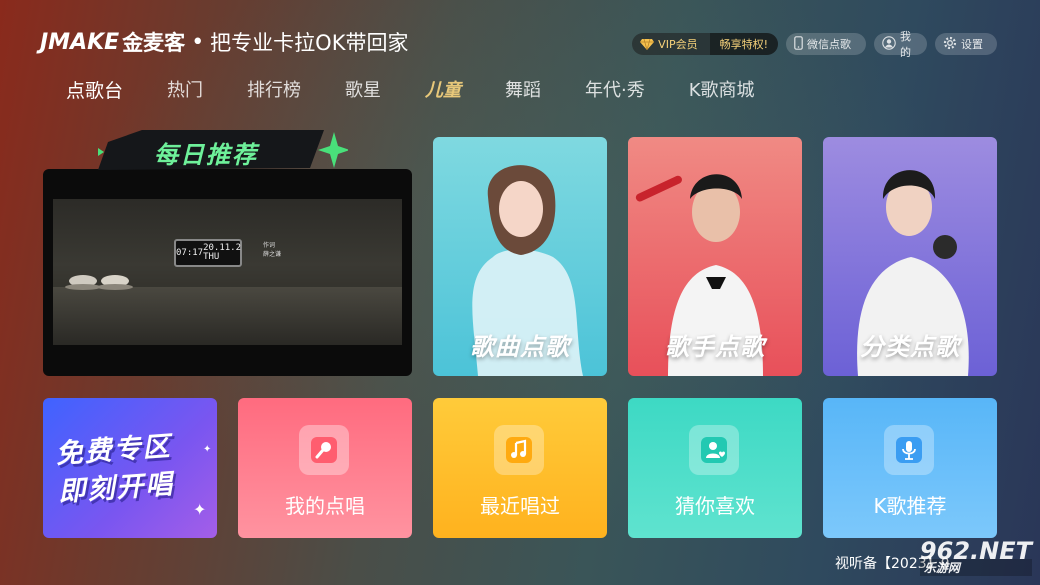 Image resolution: width=1040 pixels, height=585 pixels. I want to click on top-right-actions: VIP会员 畅享特权! 微信点歌 我的 设置, so click(814, 44).